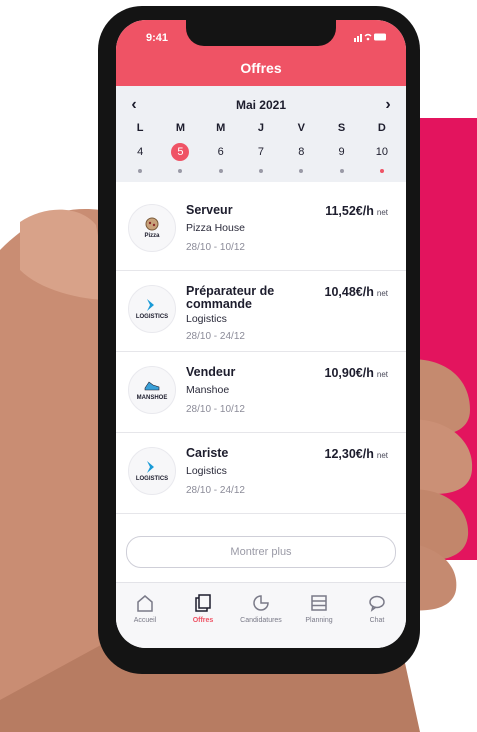 This screenshot has width=477, height=732. What do you see at coordinates (209, 210) in the screenshot?
I see `offer-job-title: Serveur` at bounding box center [209, 210].